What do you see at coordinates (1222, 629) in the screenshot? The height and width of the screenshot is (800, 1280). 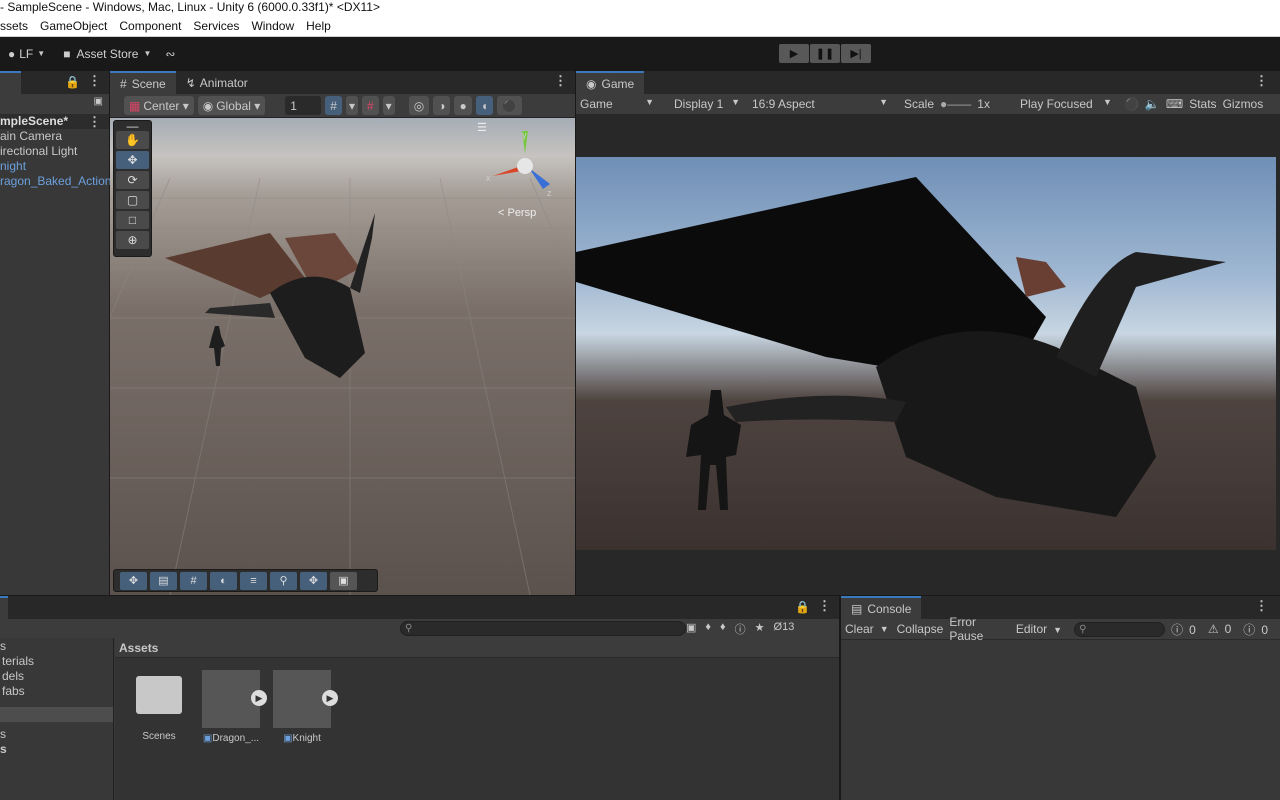 I see `warning-toggle: ⚠ 0` at bounding box center [1222, 629].